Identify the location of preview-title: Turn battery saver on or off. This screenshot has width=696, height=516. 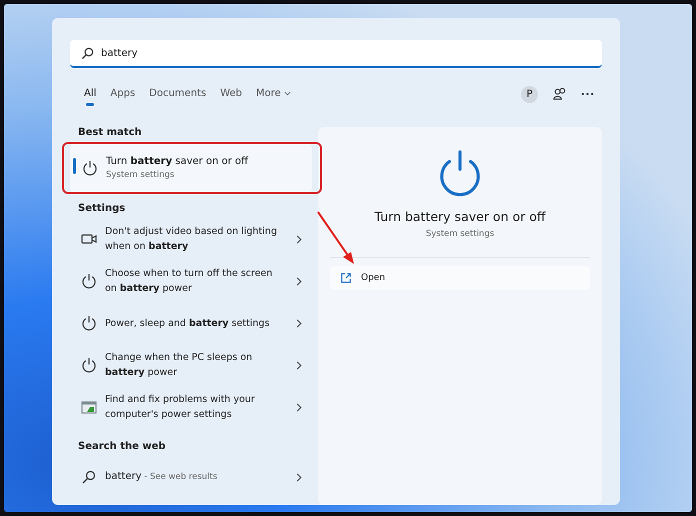
(460, 216).